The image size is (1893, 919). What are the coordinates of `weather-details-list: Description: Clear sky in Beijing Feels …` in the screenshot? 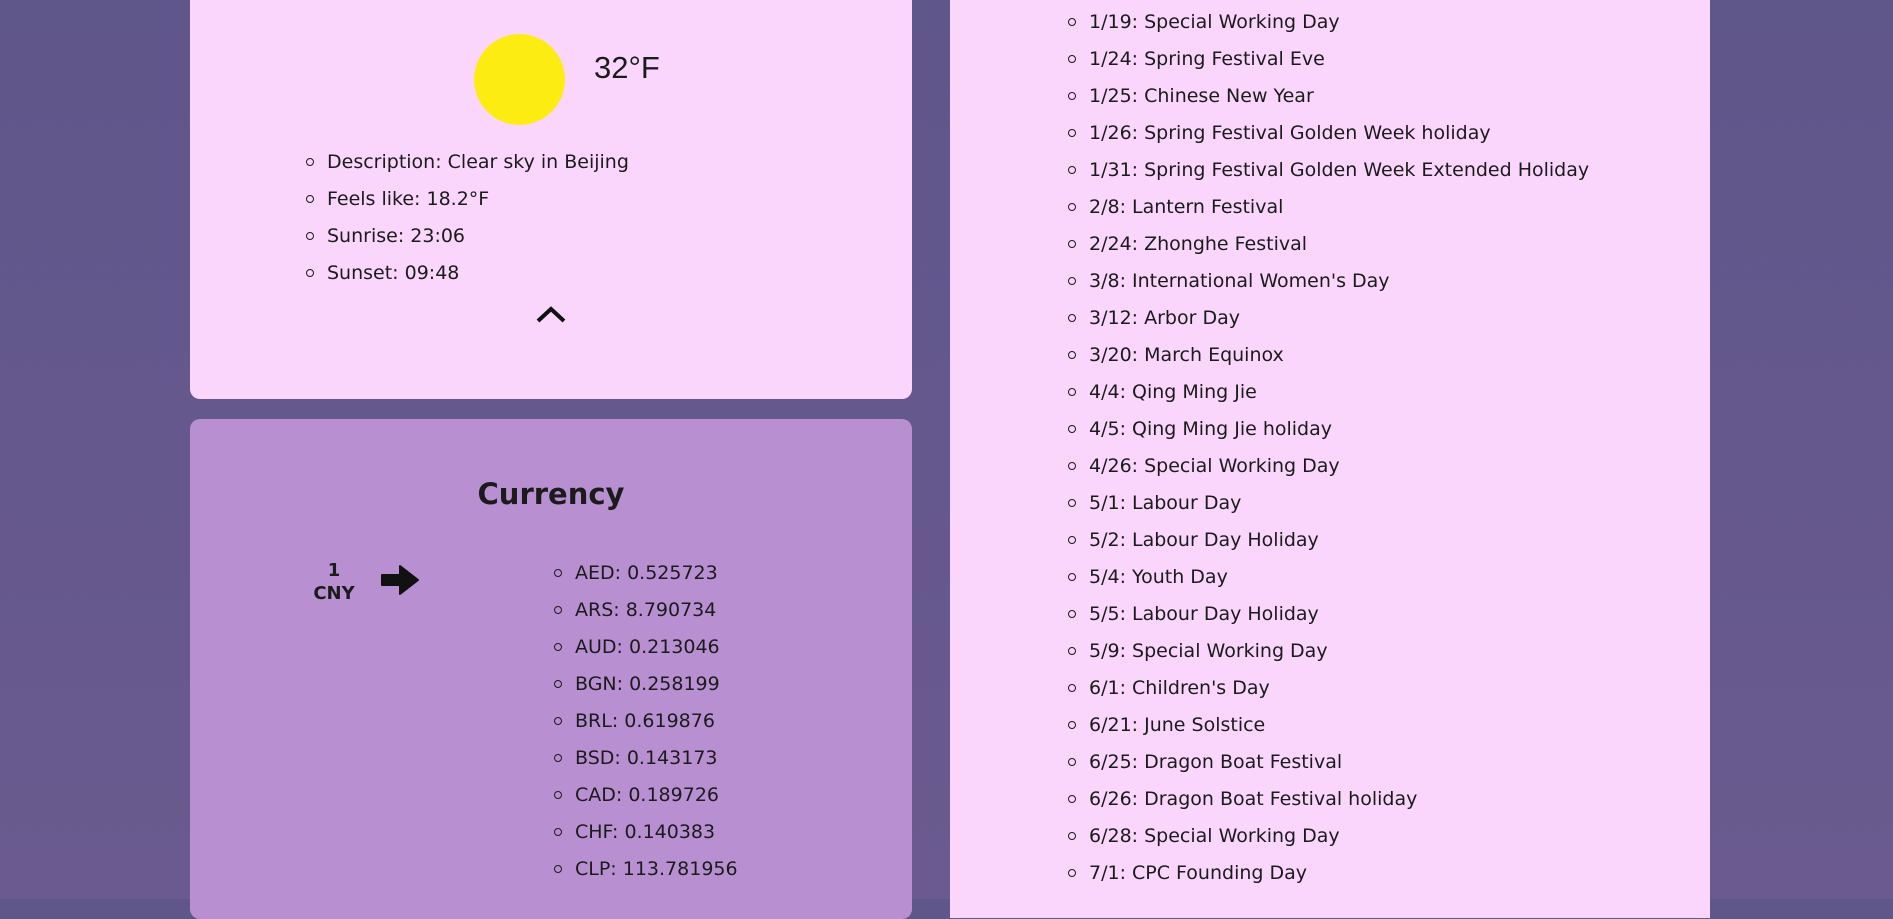 It's located at (467, 218).